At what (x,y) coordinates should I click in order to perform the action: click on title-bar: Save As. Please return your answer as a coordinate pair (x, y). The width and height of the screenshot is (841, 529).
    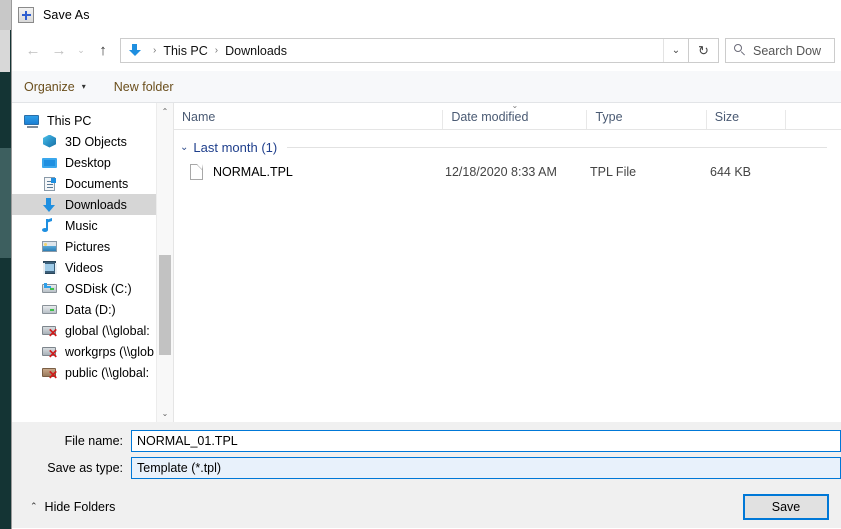
    Looking at the image, I should click on (426, 15).